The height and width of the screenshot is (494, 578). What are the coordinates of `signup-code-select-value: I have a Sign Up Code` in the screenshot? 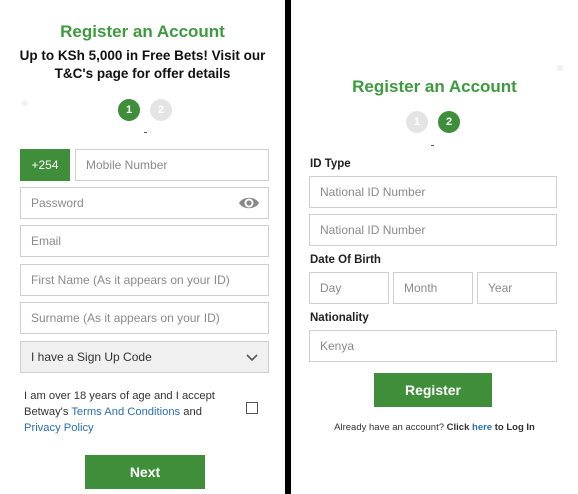 It's located at (91, 357).